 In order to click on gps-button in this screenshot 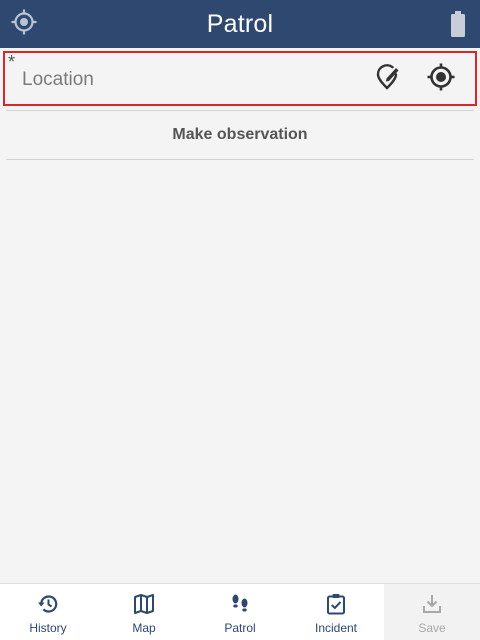, I will do `click(24, 24)`.